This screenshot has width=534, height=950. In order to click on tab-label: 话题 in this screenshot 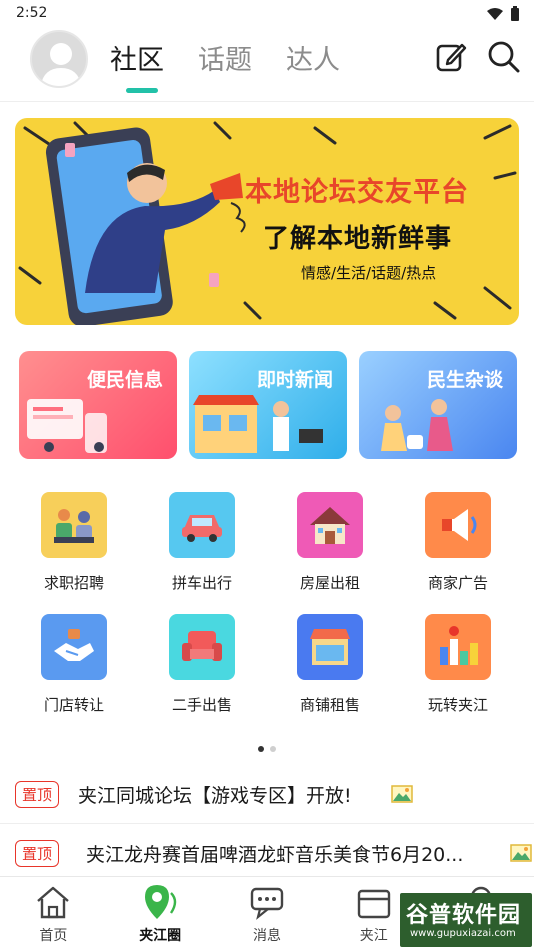, I will do `click(225, 60)`.